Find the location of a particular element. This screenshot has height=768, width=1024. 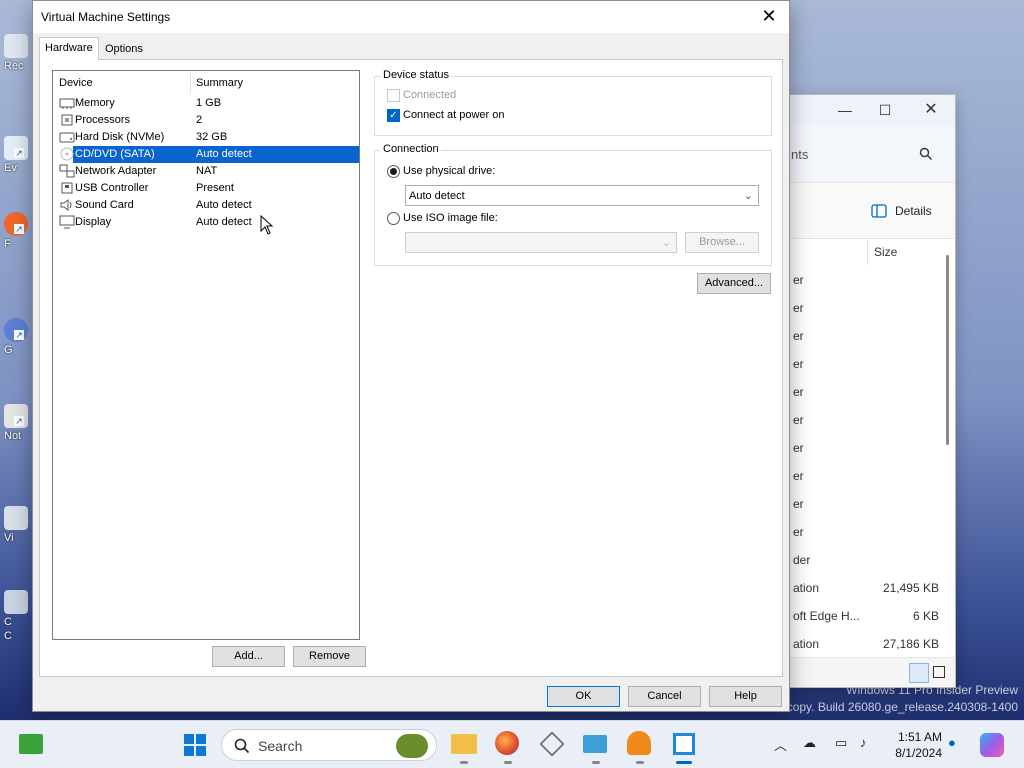

taskbar-search-box: Search is located at coordinates (329, 745).